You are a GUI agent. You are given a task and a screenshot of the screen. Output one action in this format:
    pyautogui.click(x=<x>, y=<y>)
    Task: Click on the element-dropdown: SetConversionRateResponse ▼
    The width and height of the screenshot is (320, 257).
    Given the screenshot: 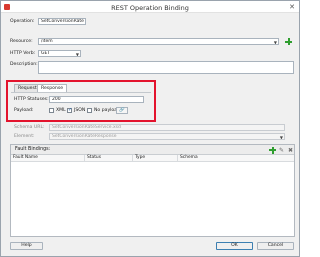 What is the action you would take?
    pyautogui.click(x=167, y=136)
    